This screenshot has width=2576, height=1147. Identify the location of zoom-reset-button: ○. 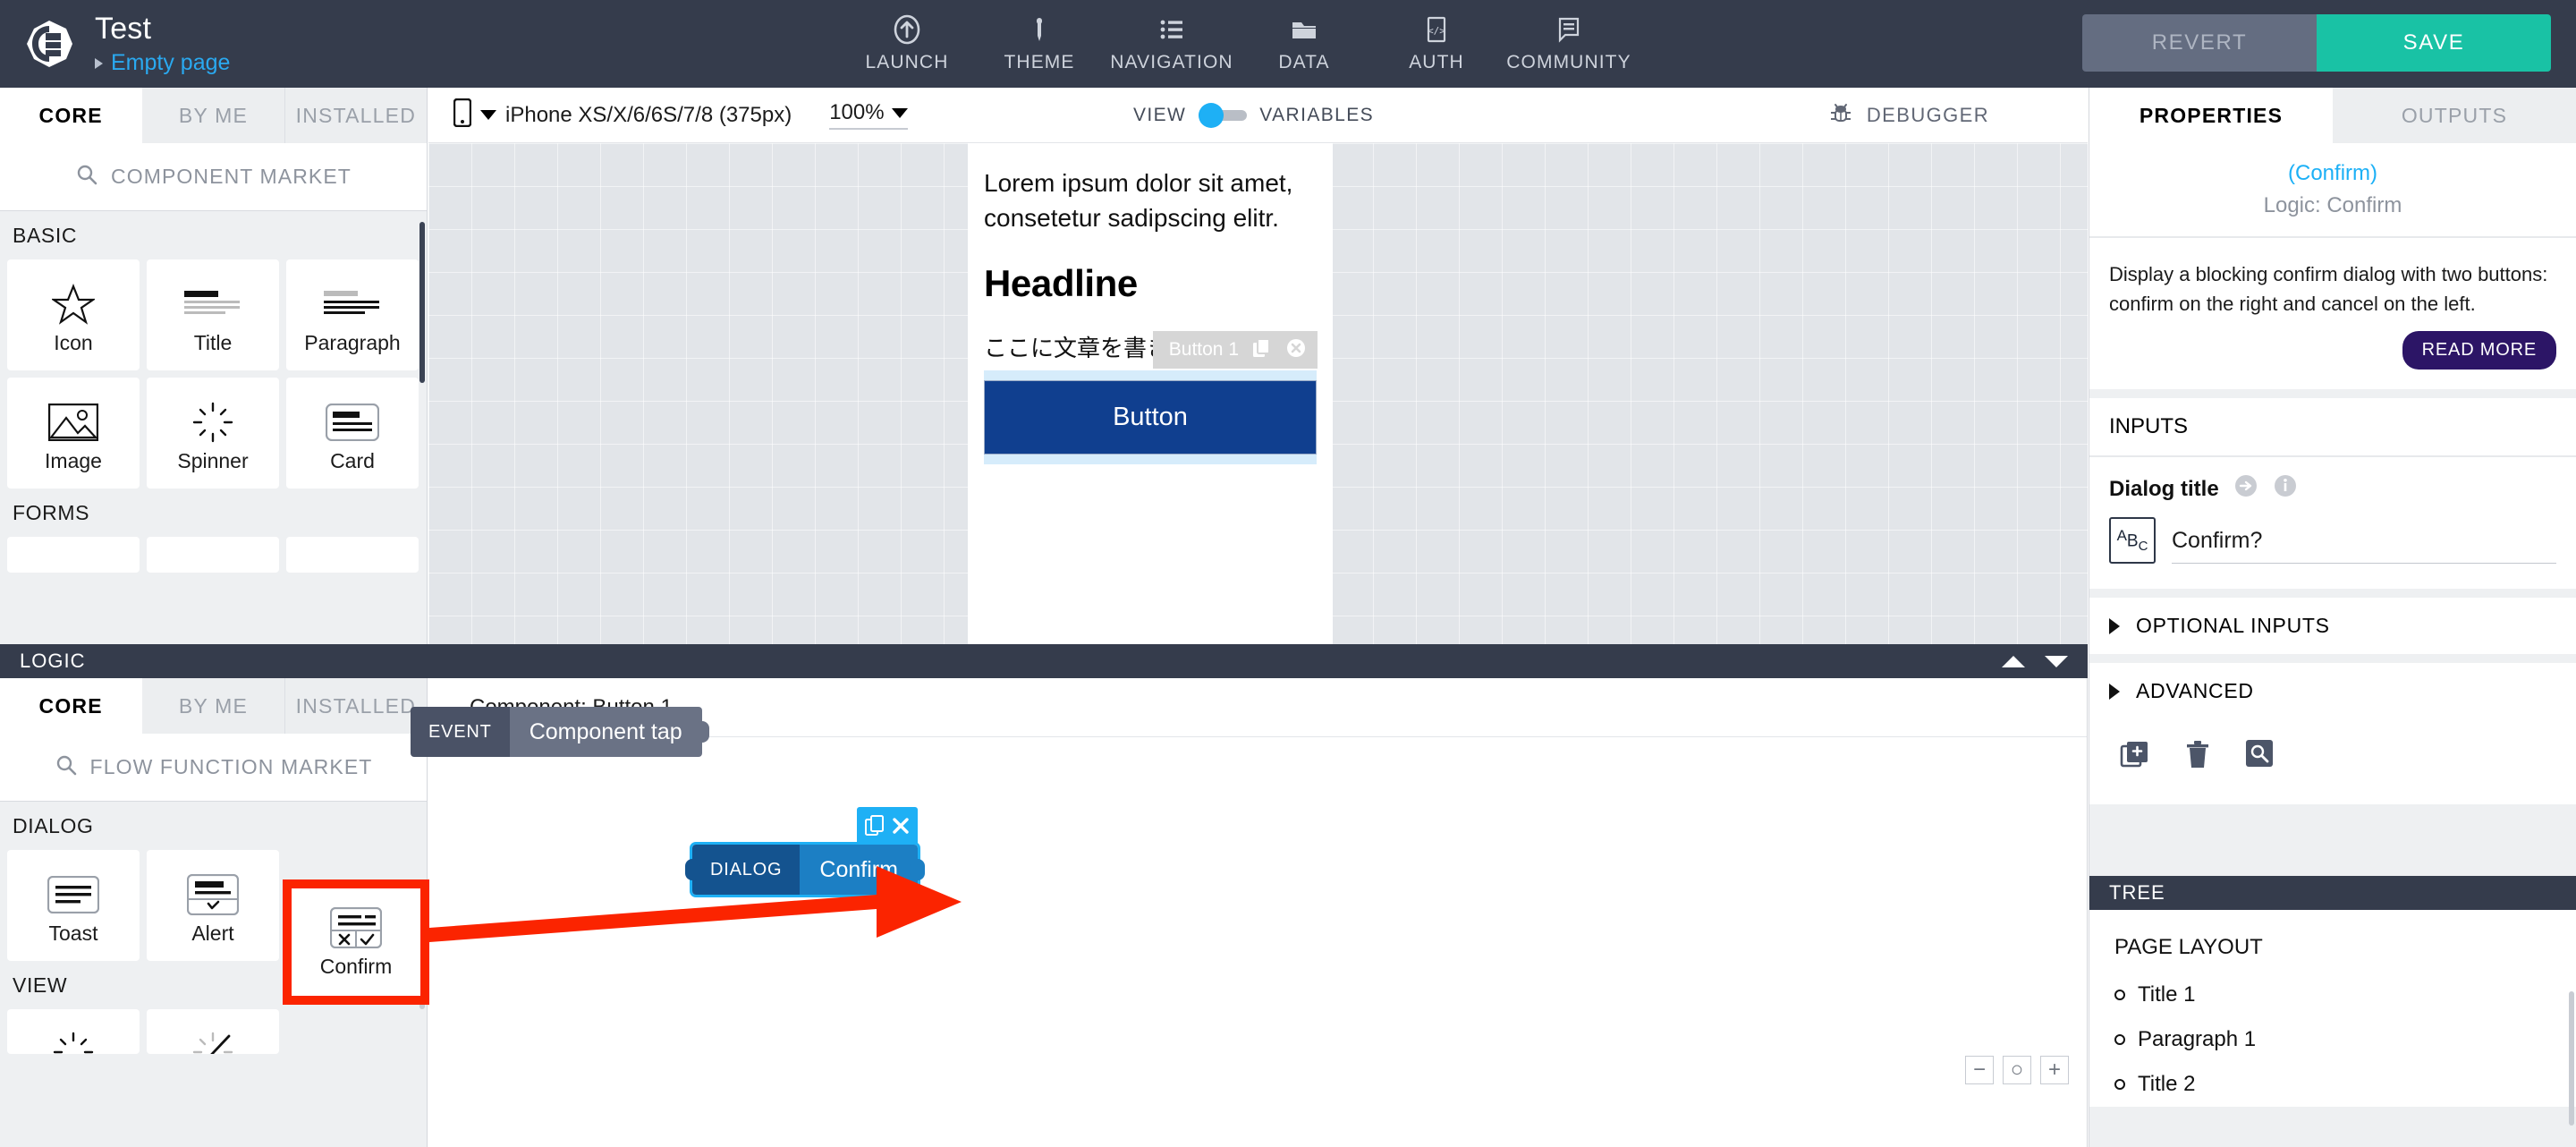
(2017, 1070).